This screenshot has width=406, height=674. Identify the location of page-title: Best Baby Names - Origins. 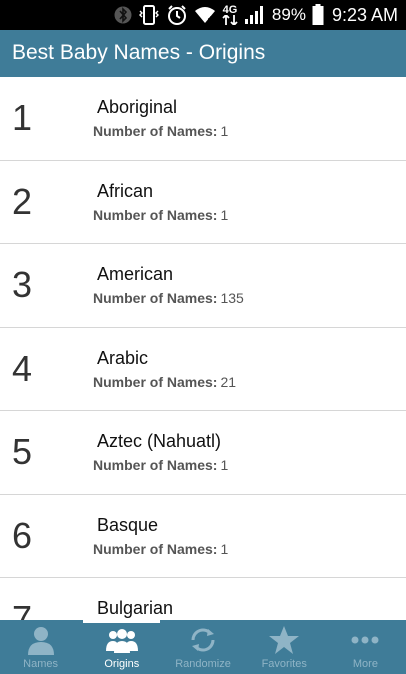
(139, 52).